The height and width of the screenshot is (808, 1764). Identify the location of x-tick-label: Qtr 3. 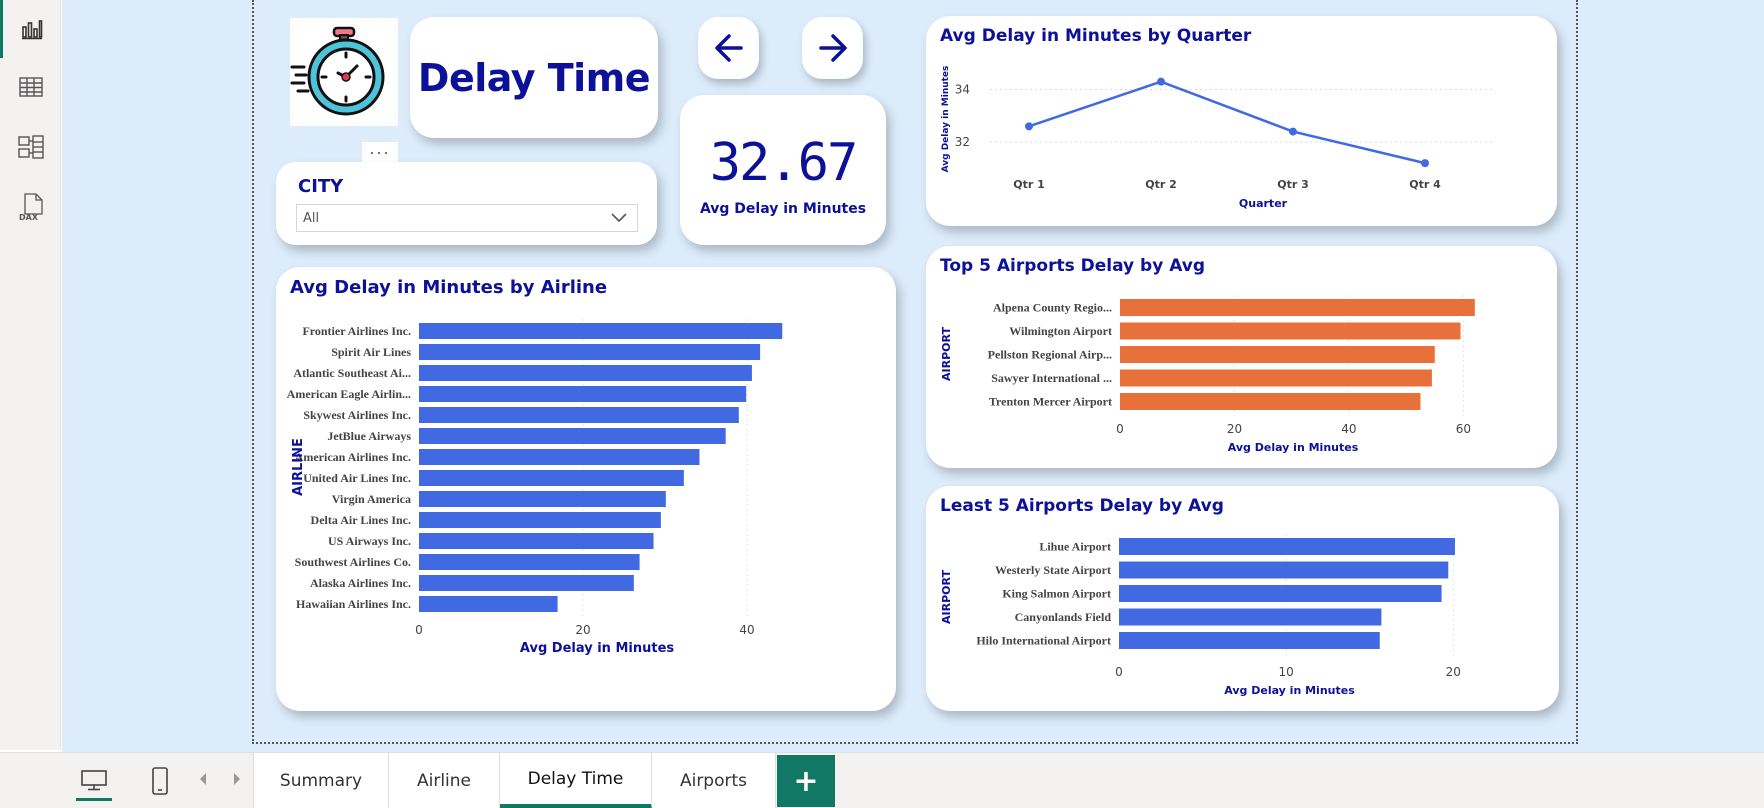
(1293, 184).